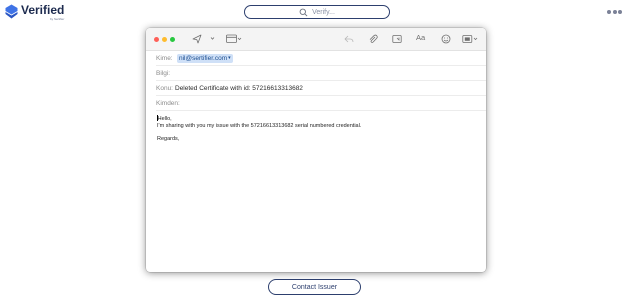 The height and width of the screenshot is (307, 630). I want to click on verified-logo-icon, so click(11, 11).